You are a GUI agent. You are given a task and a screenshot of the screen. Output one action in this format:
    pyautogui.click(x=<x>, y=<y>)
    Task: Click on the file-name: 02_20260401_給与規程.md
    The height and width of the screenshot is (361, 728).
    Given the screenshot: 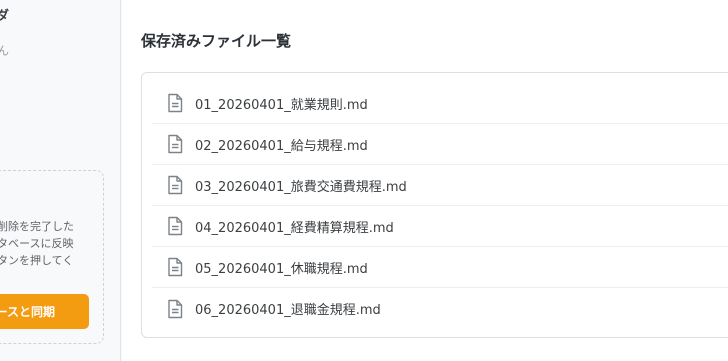 What is the action you would take?
    pyautogui.click(x=281, y=146)
    